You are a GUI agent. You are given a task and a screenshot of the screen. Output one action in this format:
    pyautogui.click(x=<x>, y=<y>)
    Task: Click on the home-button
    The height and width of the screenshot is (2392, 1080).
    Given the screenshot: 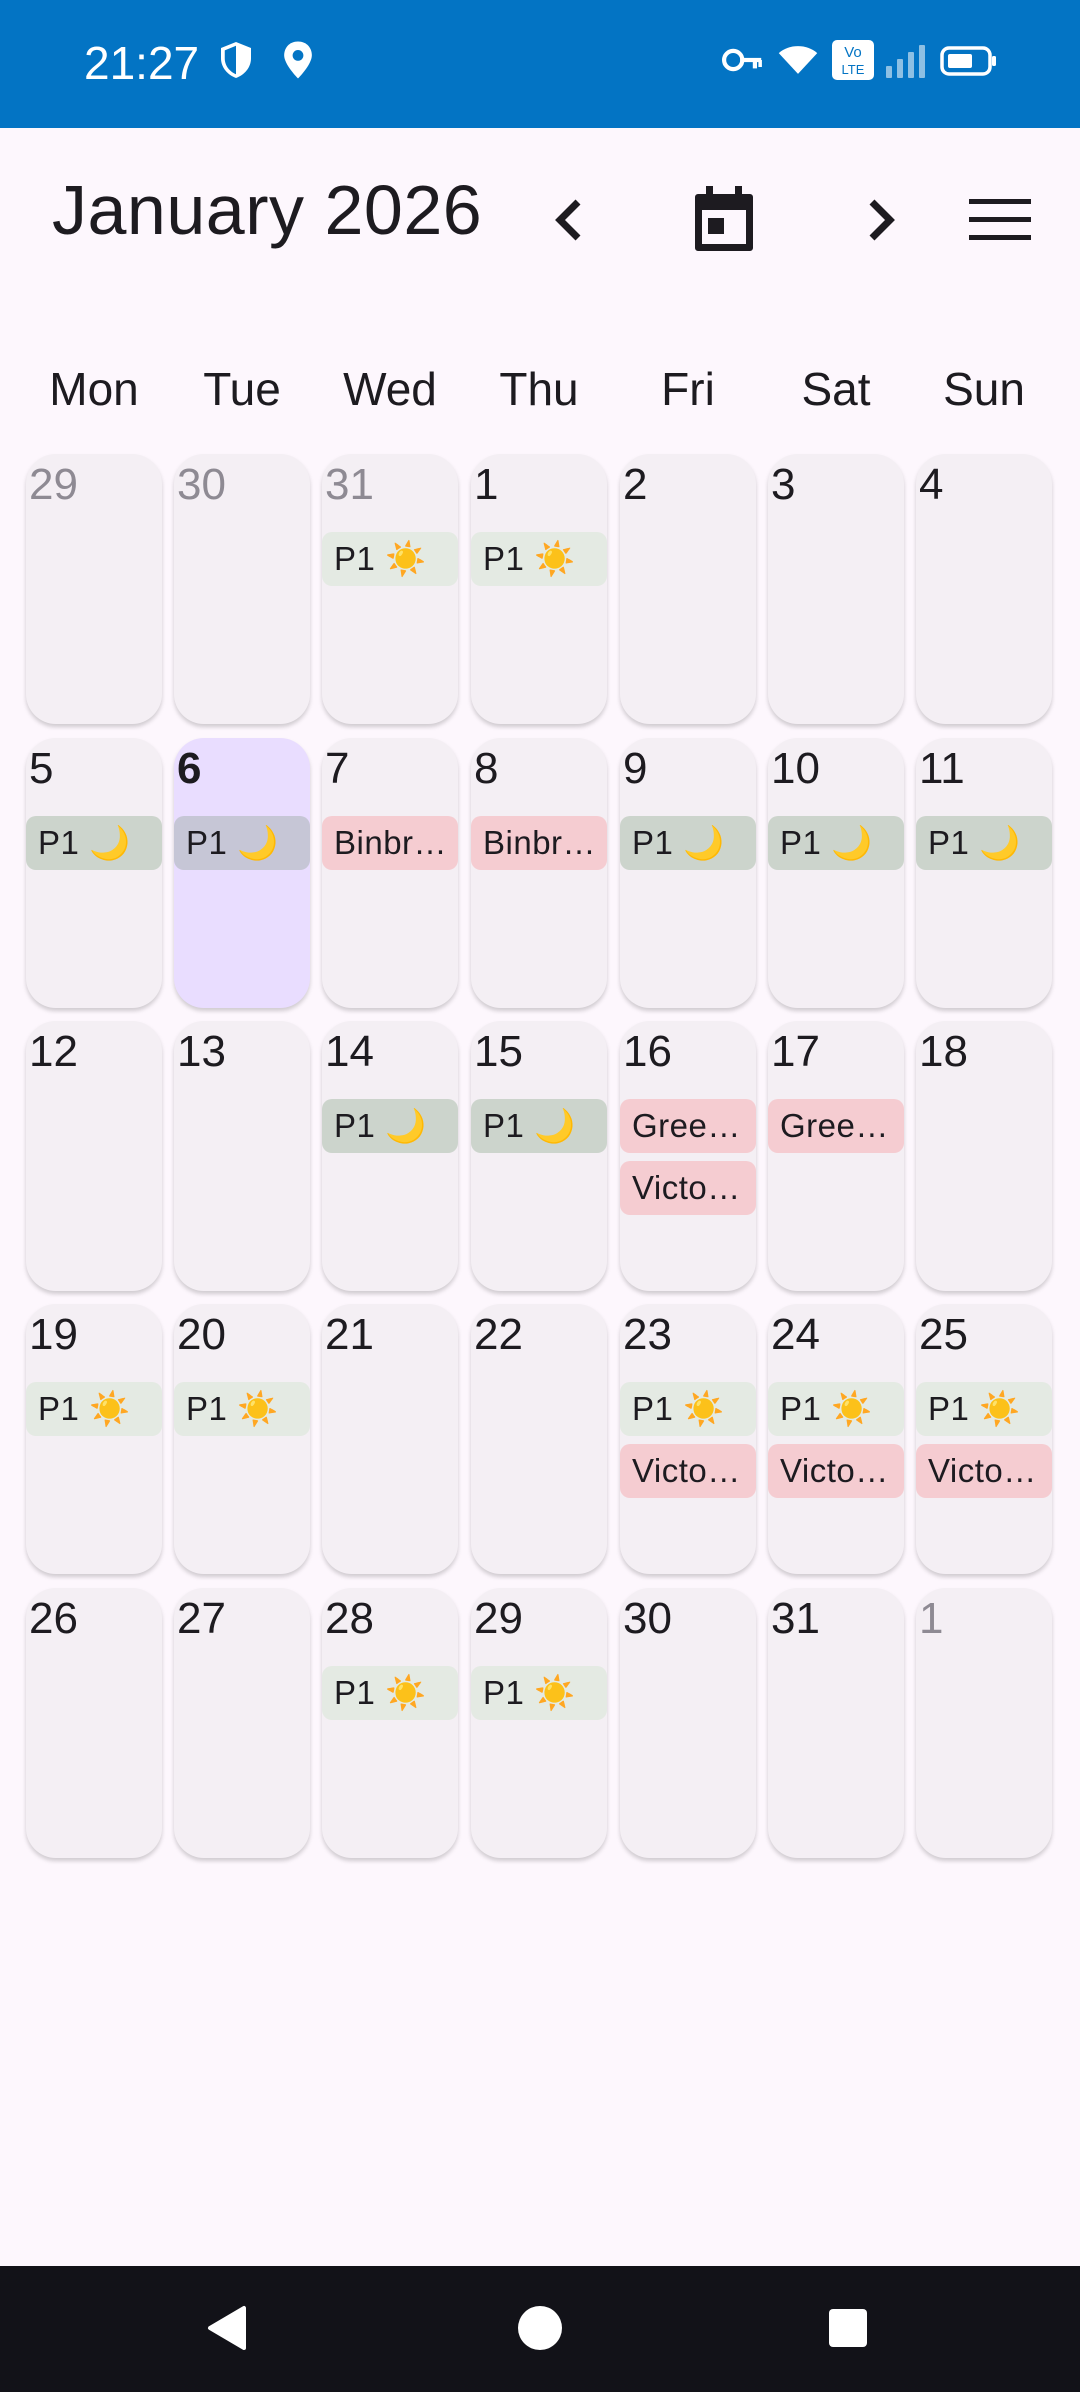 What is the action you would take?
    pyautogui.click(x=540, y=2328)
    